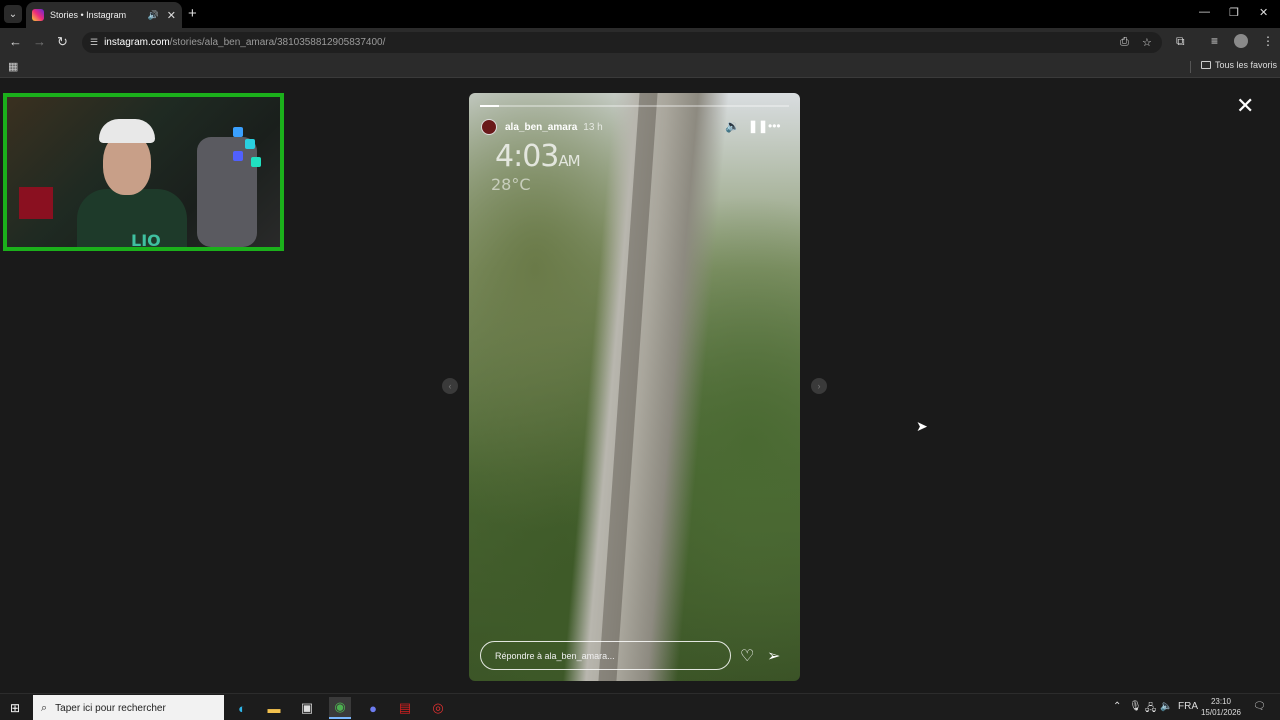 This screenshot has width=1280, height=720. Describe the element at coordinates (88, 15) in the screenshot. I see `tab-title: Stories • Instagram` at that location.